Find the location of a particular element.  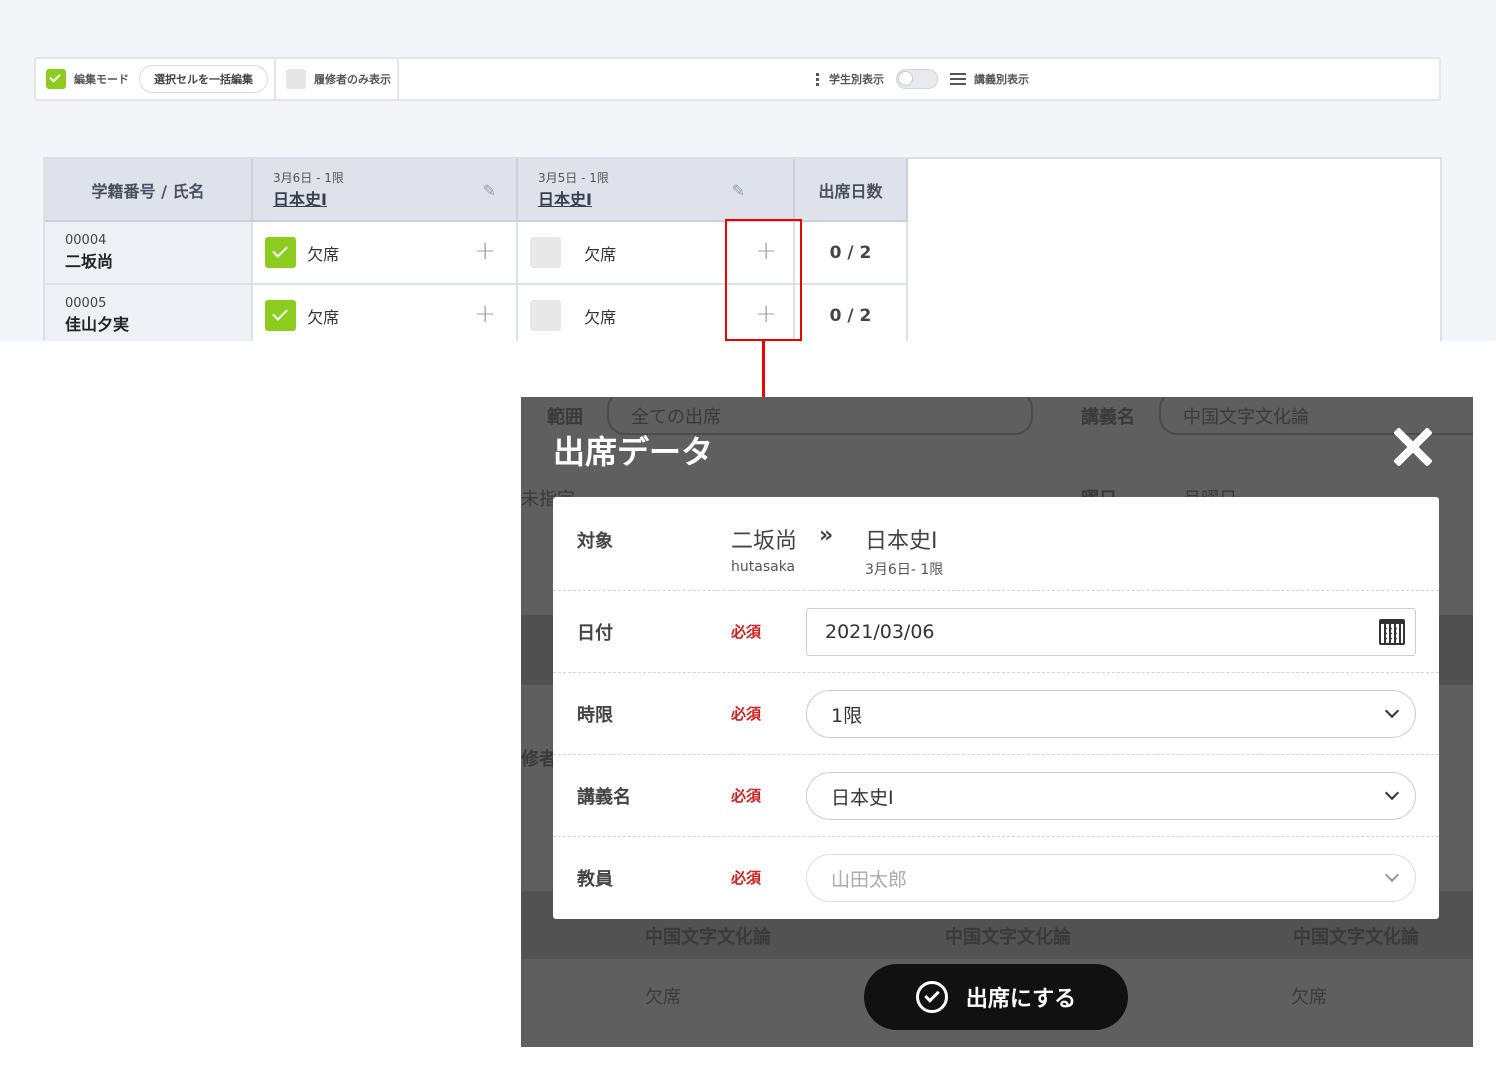

enrolled-only-label: 履修者のみ表示 is located at coordinates (352, 79).